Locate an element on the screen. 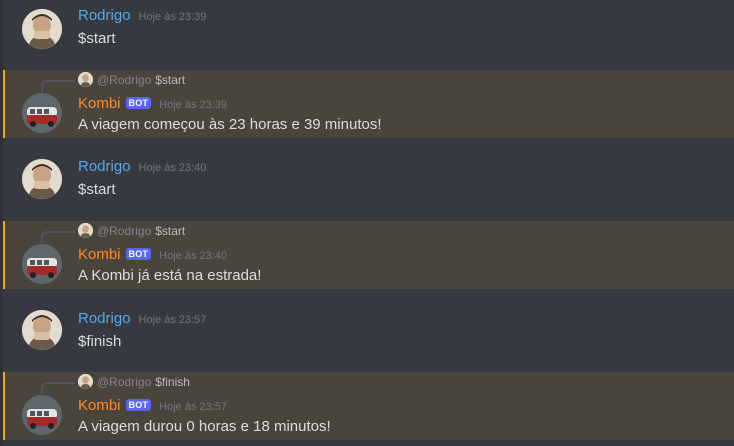 The height and width of the screenshot is (446, 734). reply-preview: @Rodrigo $finish is located at coordinates (134, 381).